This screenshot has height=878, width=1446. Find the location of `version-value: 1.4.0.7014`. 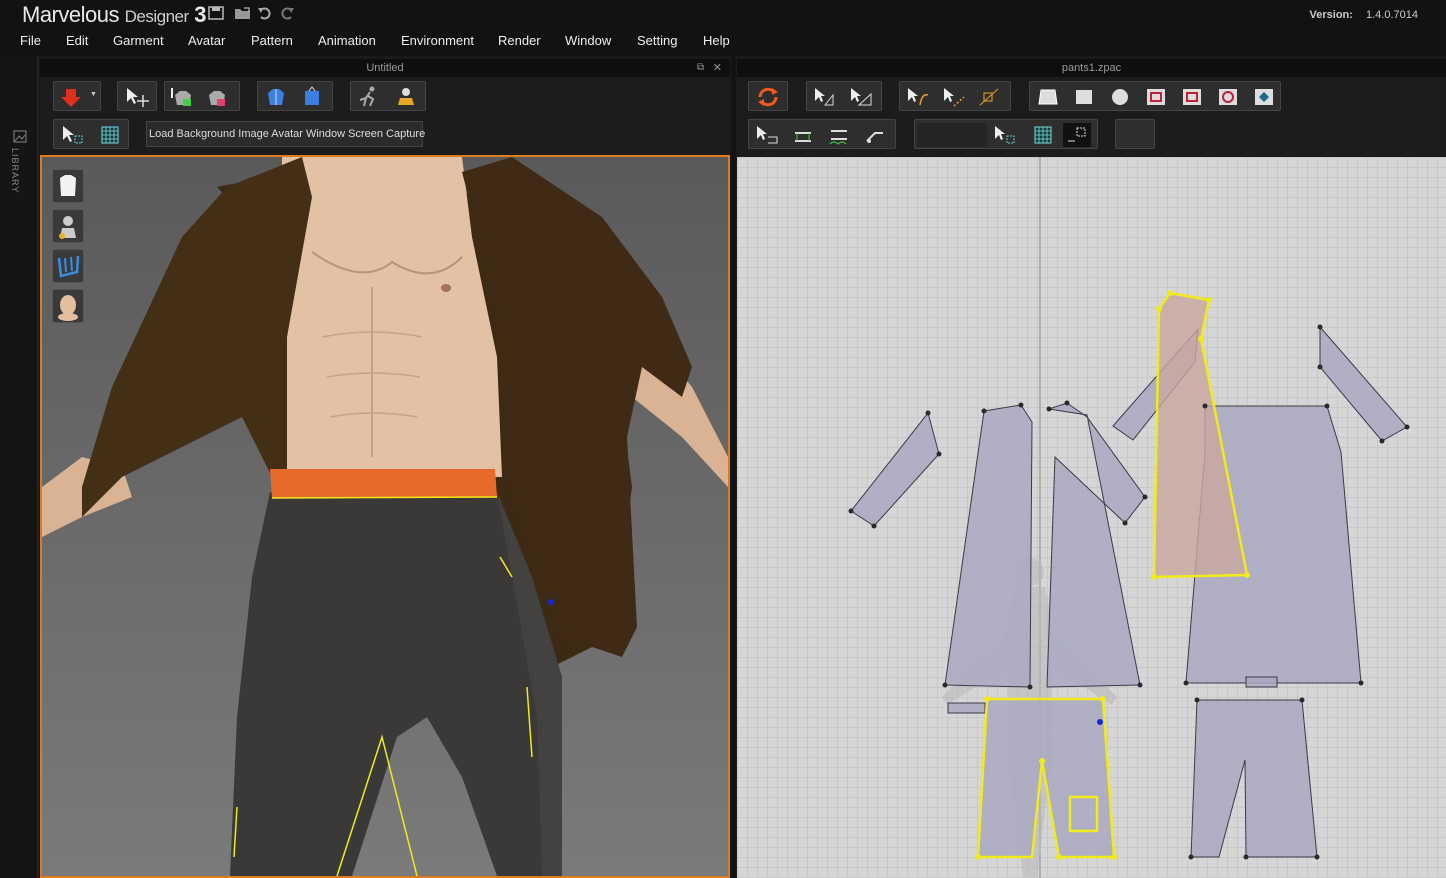

version-value: 1.4.0.7014 is located at coordinates (1392, 15).